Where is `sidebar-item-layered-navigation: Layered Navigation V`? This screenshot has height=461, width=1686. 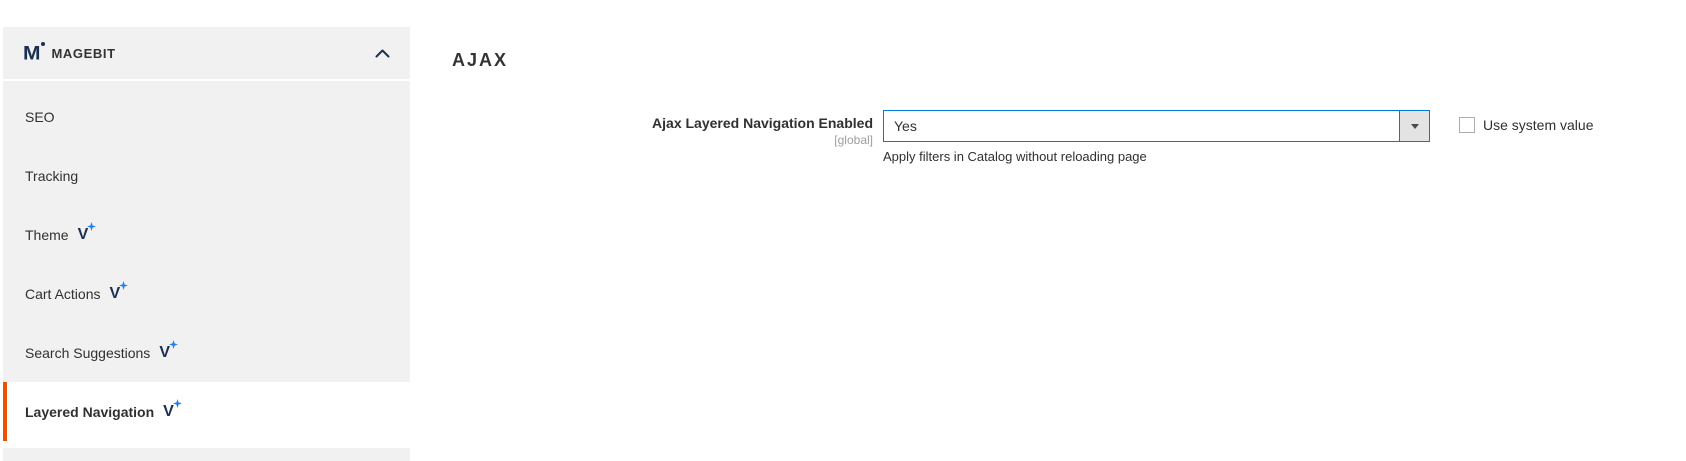 sidebar-item-layered-navigation: Layered Navigation V is located at coordinates (206, 411).